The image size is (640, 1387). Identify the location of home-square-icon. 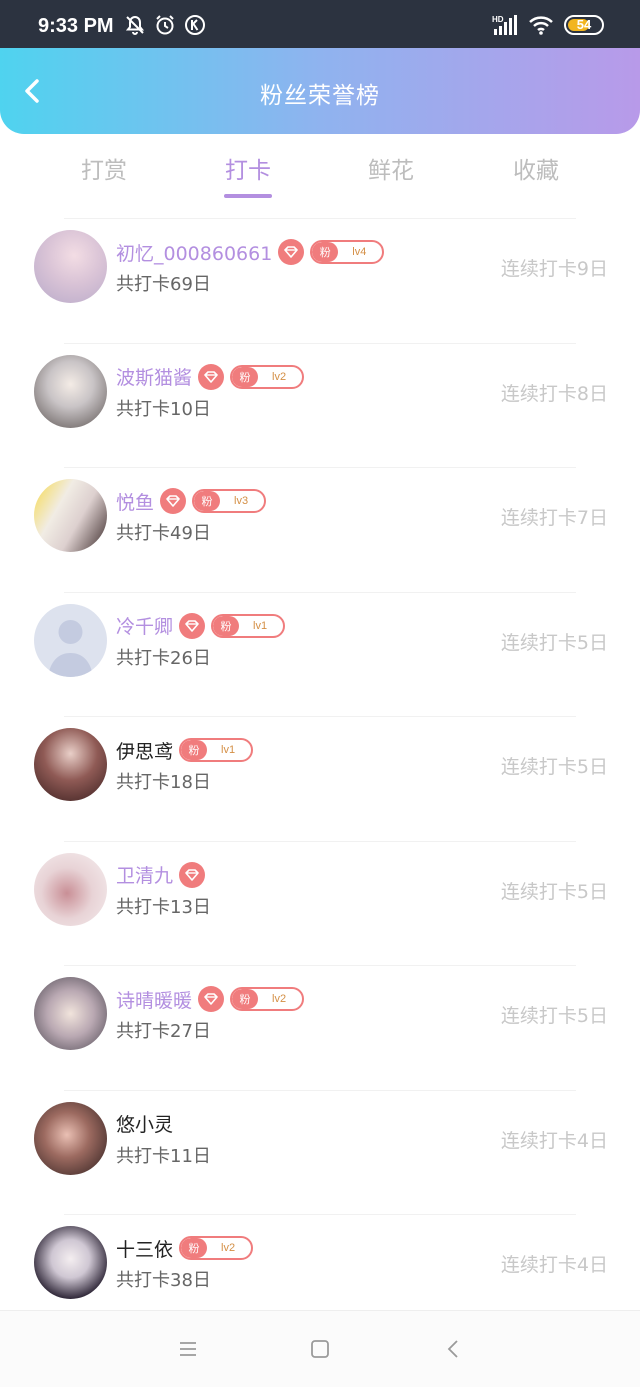
(320, 1349).